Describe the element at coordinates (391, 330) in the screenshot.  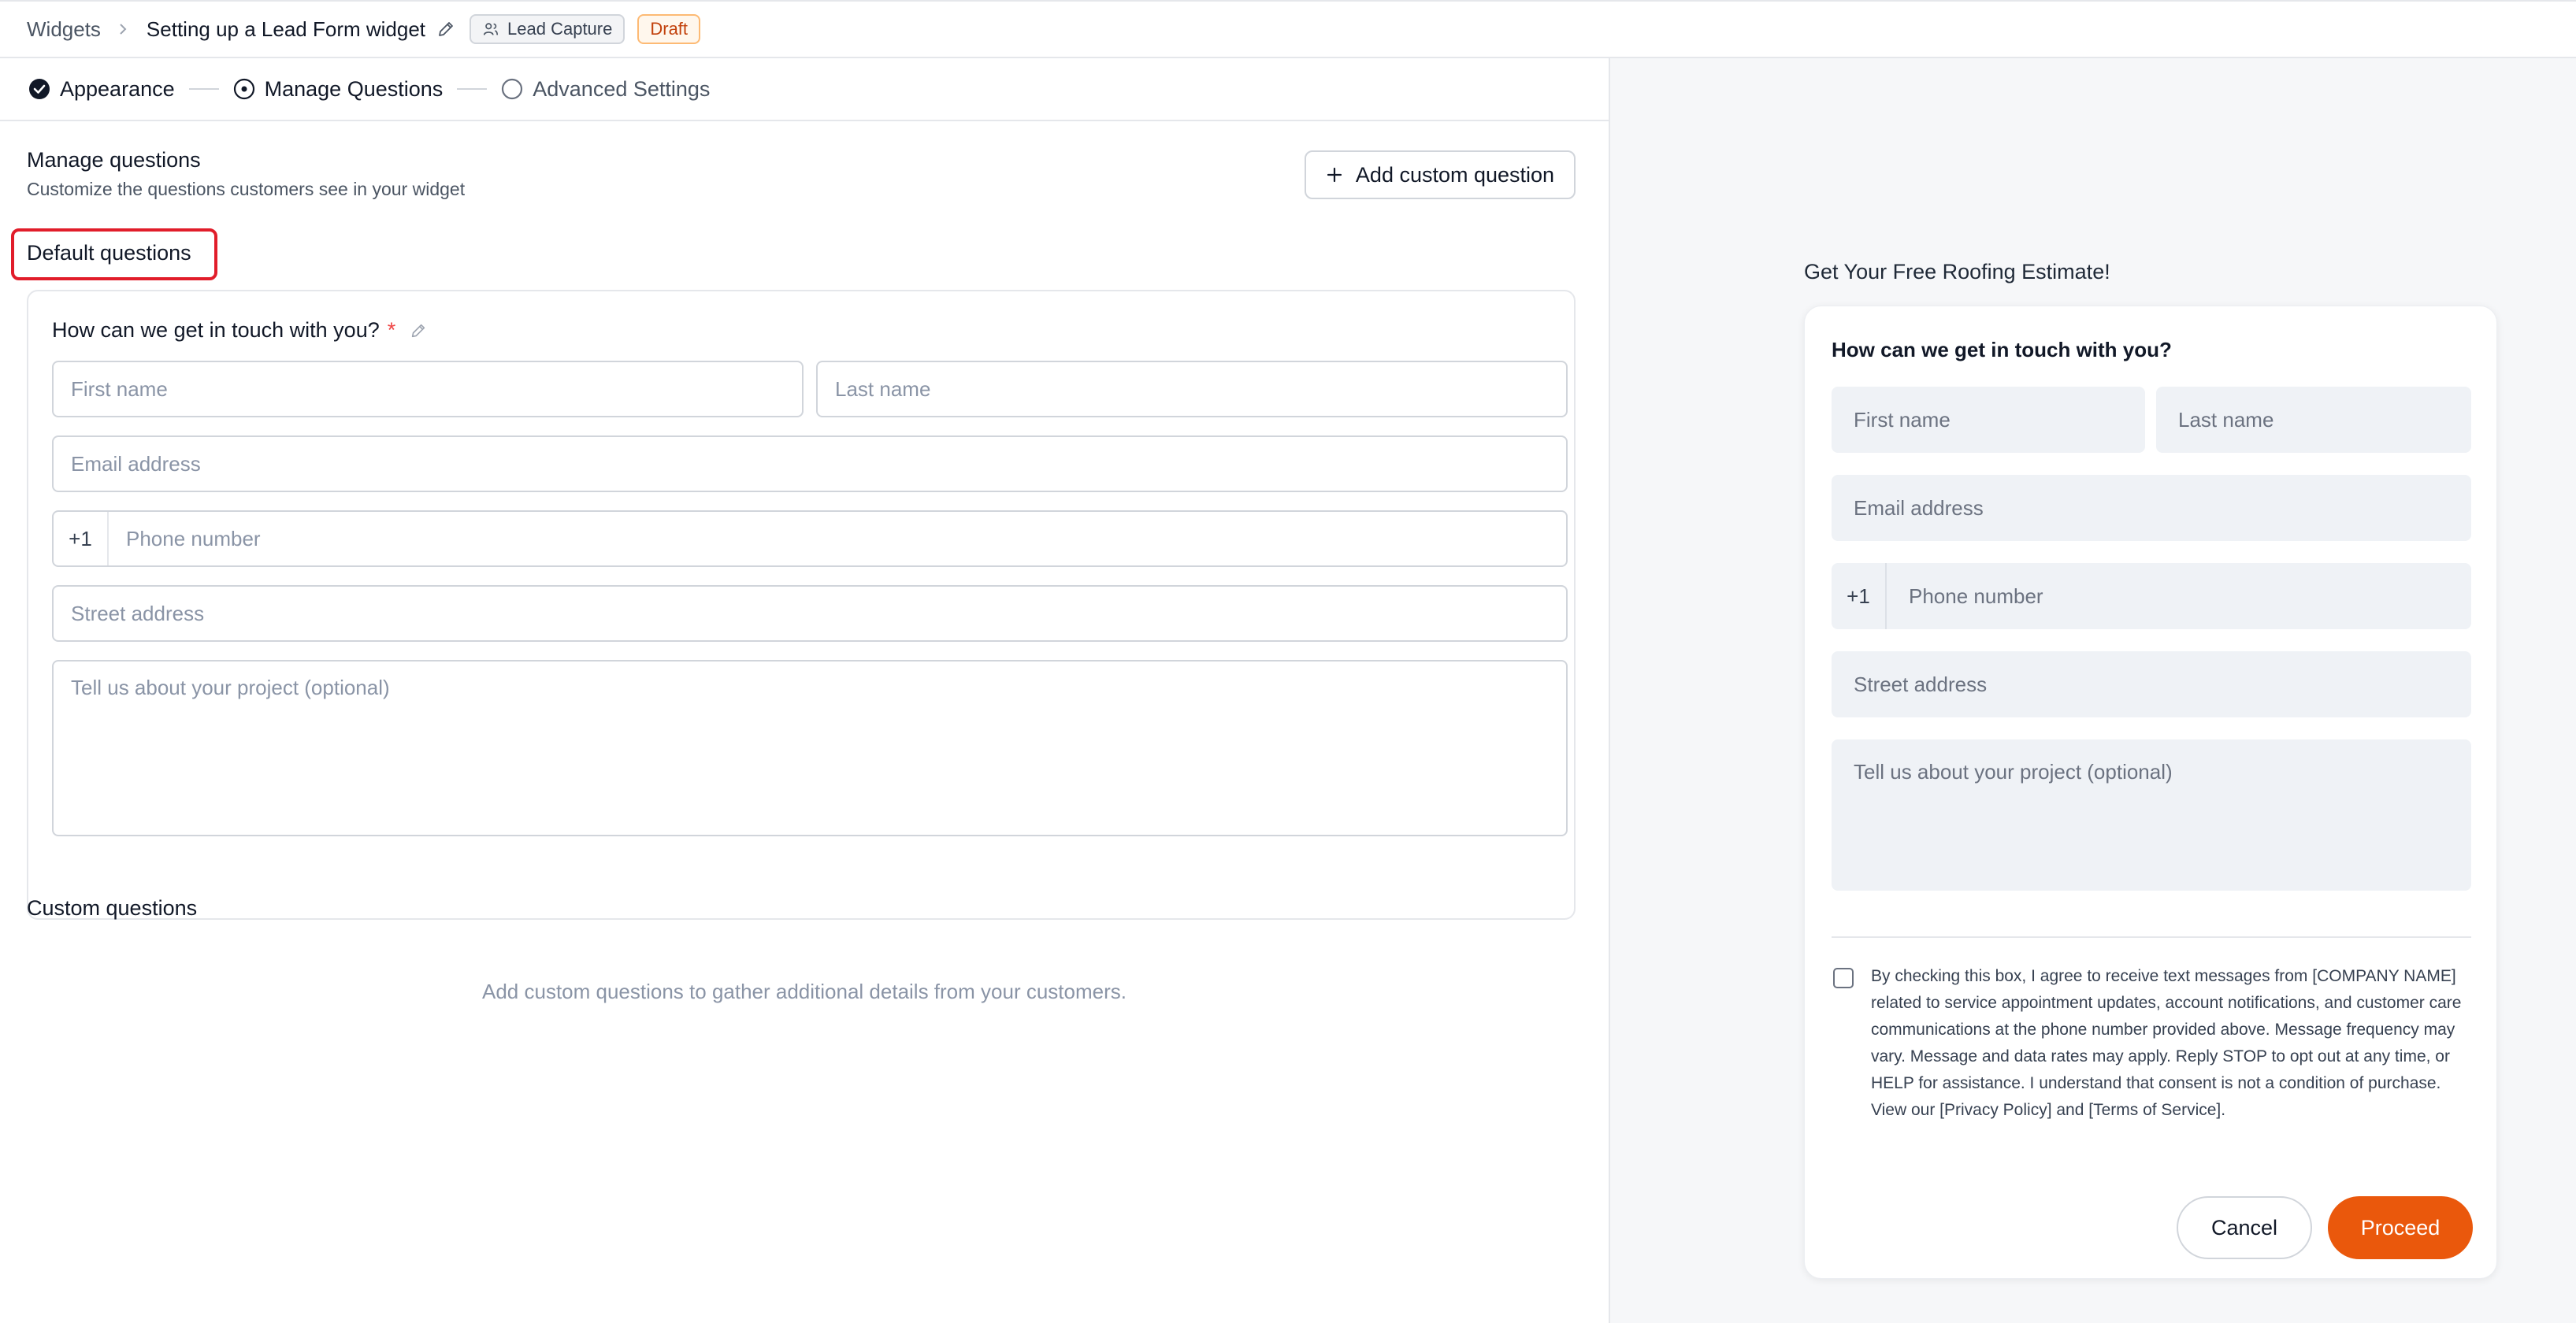
I see `required-mark: *` at that location.